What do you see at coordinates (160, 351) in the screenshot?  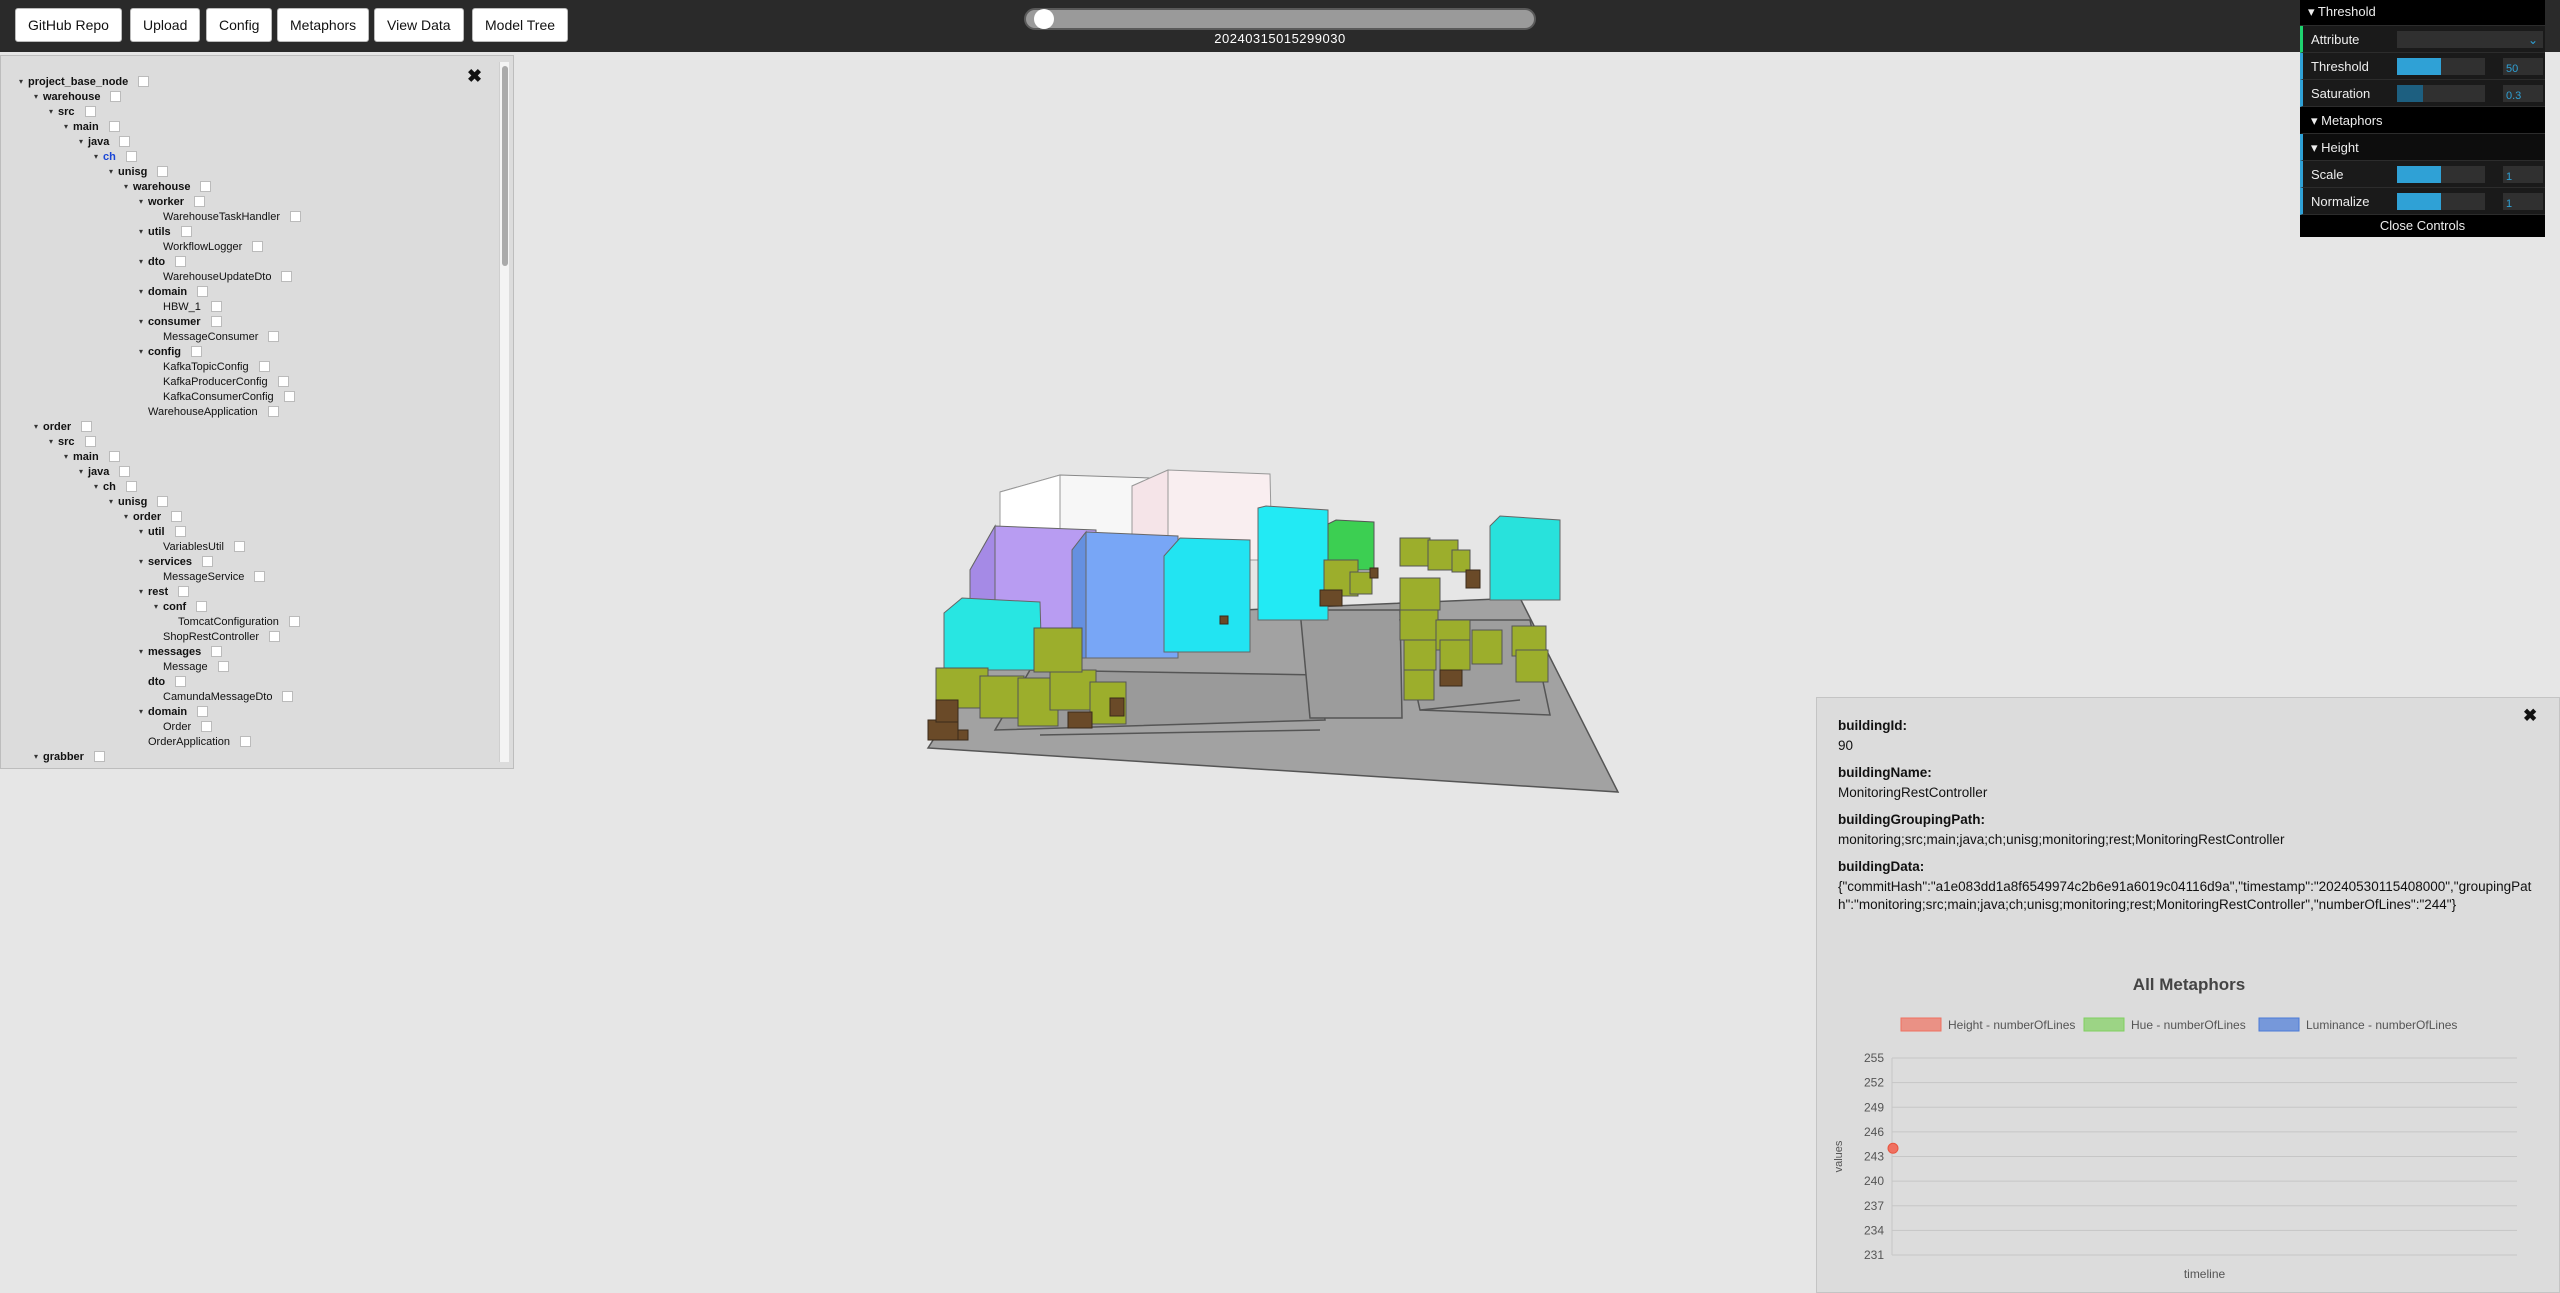 I see `tree-folder: ▾ config` at bounding box center [160, 351].